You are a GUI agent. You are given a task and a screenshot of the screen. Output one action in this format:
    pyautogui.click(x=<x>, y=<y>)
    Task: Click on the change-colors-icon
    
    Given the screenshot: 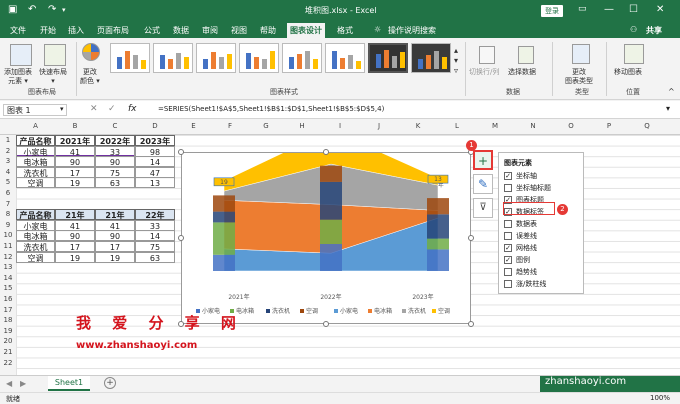 What is the action you would take?
    pyautogui.click(x=91, y=52)
    